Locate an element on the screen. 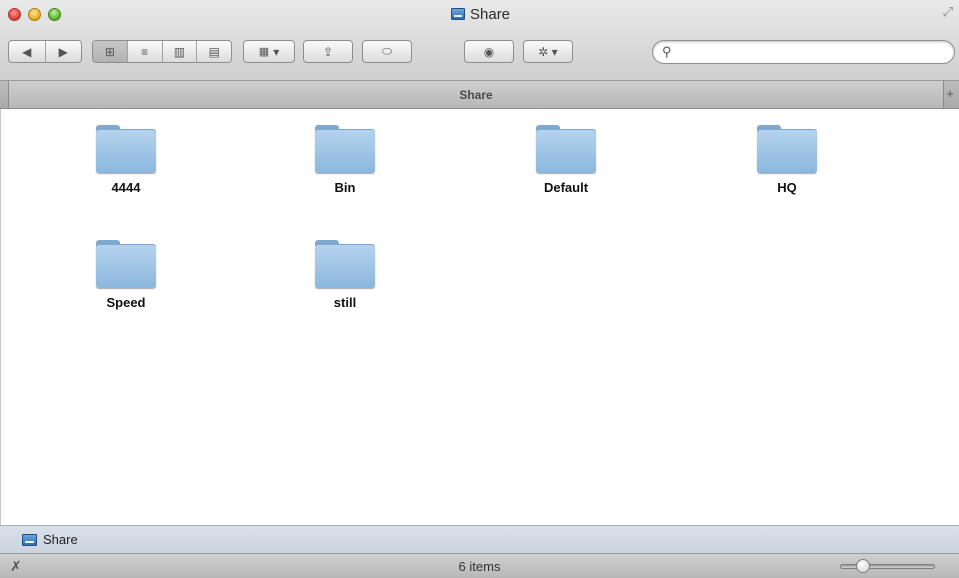  list-view-button: ≡ is located at coordinates (144, 51).